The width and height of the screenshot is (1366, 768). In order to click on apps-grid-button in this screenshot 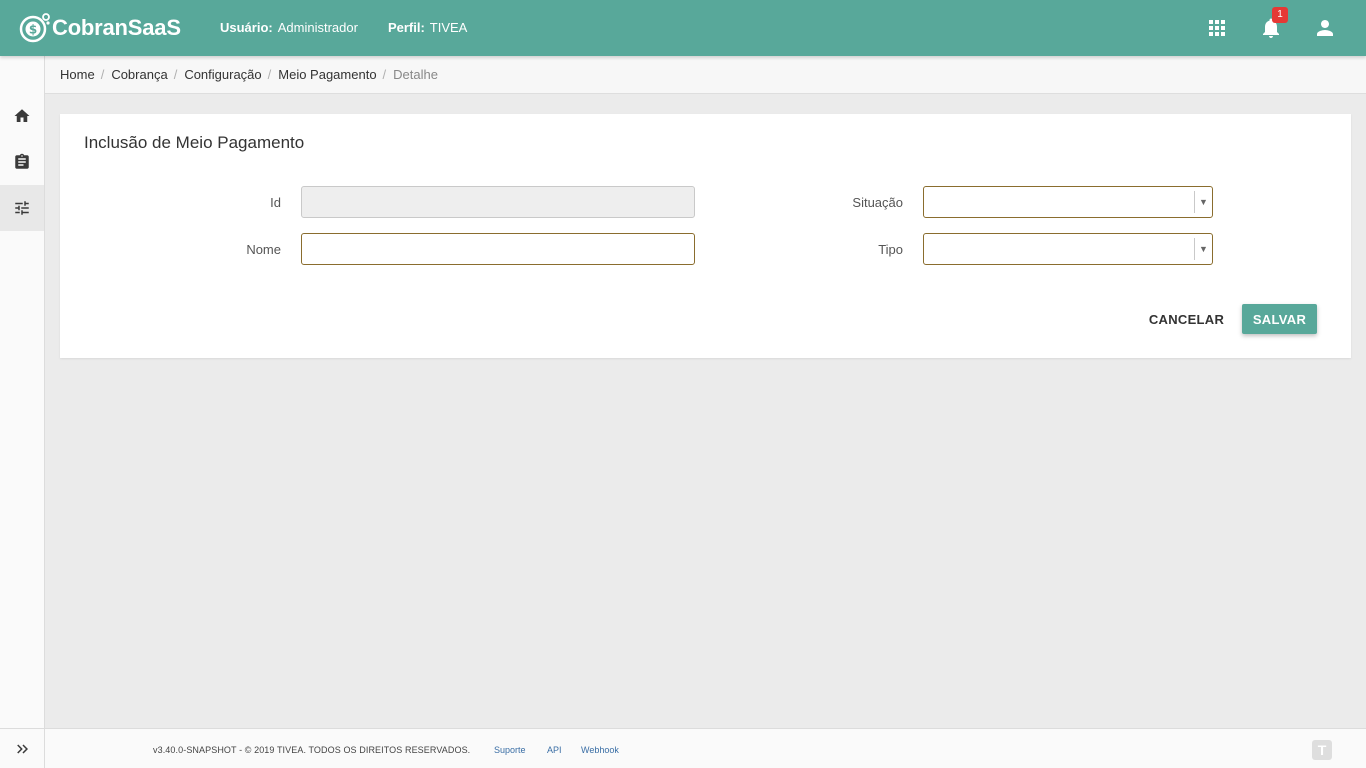, I will do `click(1217, 28)`.